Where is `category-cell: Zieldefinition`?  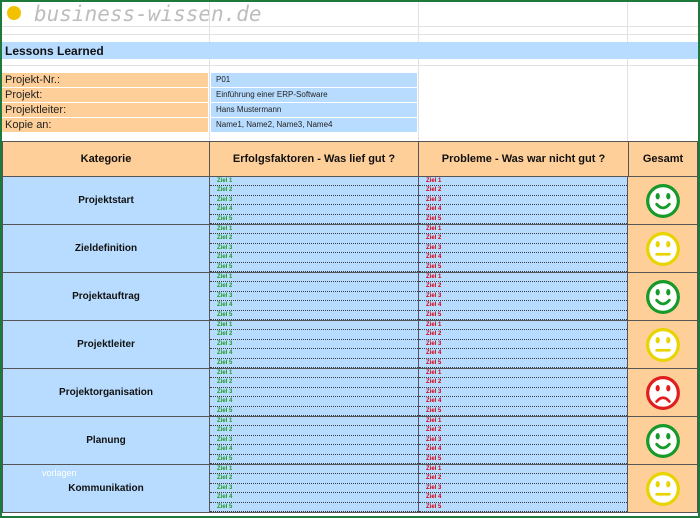 category-cell: Zieldefinition is located at coordinates (106, 249).